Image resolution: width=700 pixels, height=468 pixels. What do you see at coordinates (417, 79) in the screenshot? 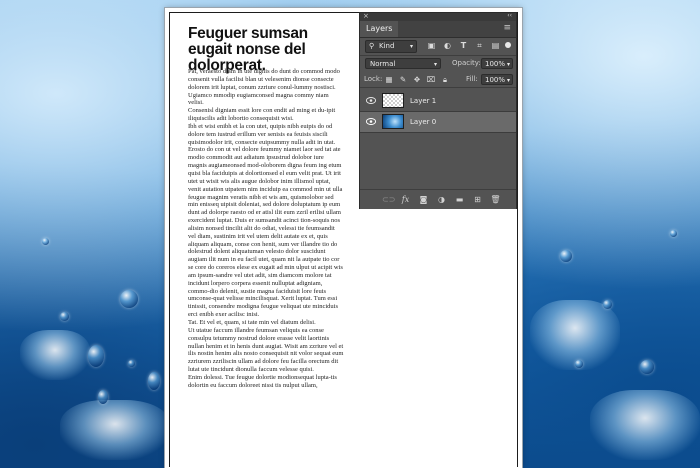
I see `lock-position-icon: ✥` at bounding box center [417, 79].